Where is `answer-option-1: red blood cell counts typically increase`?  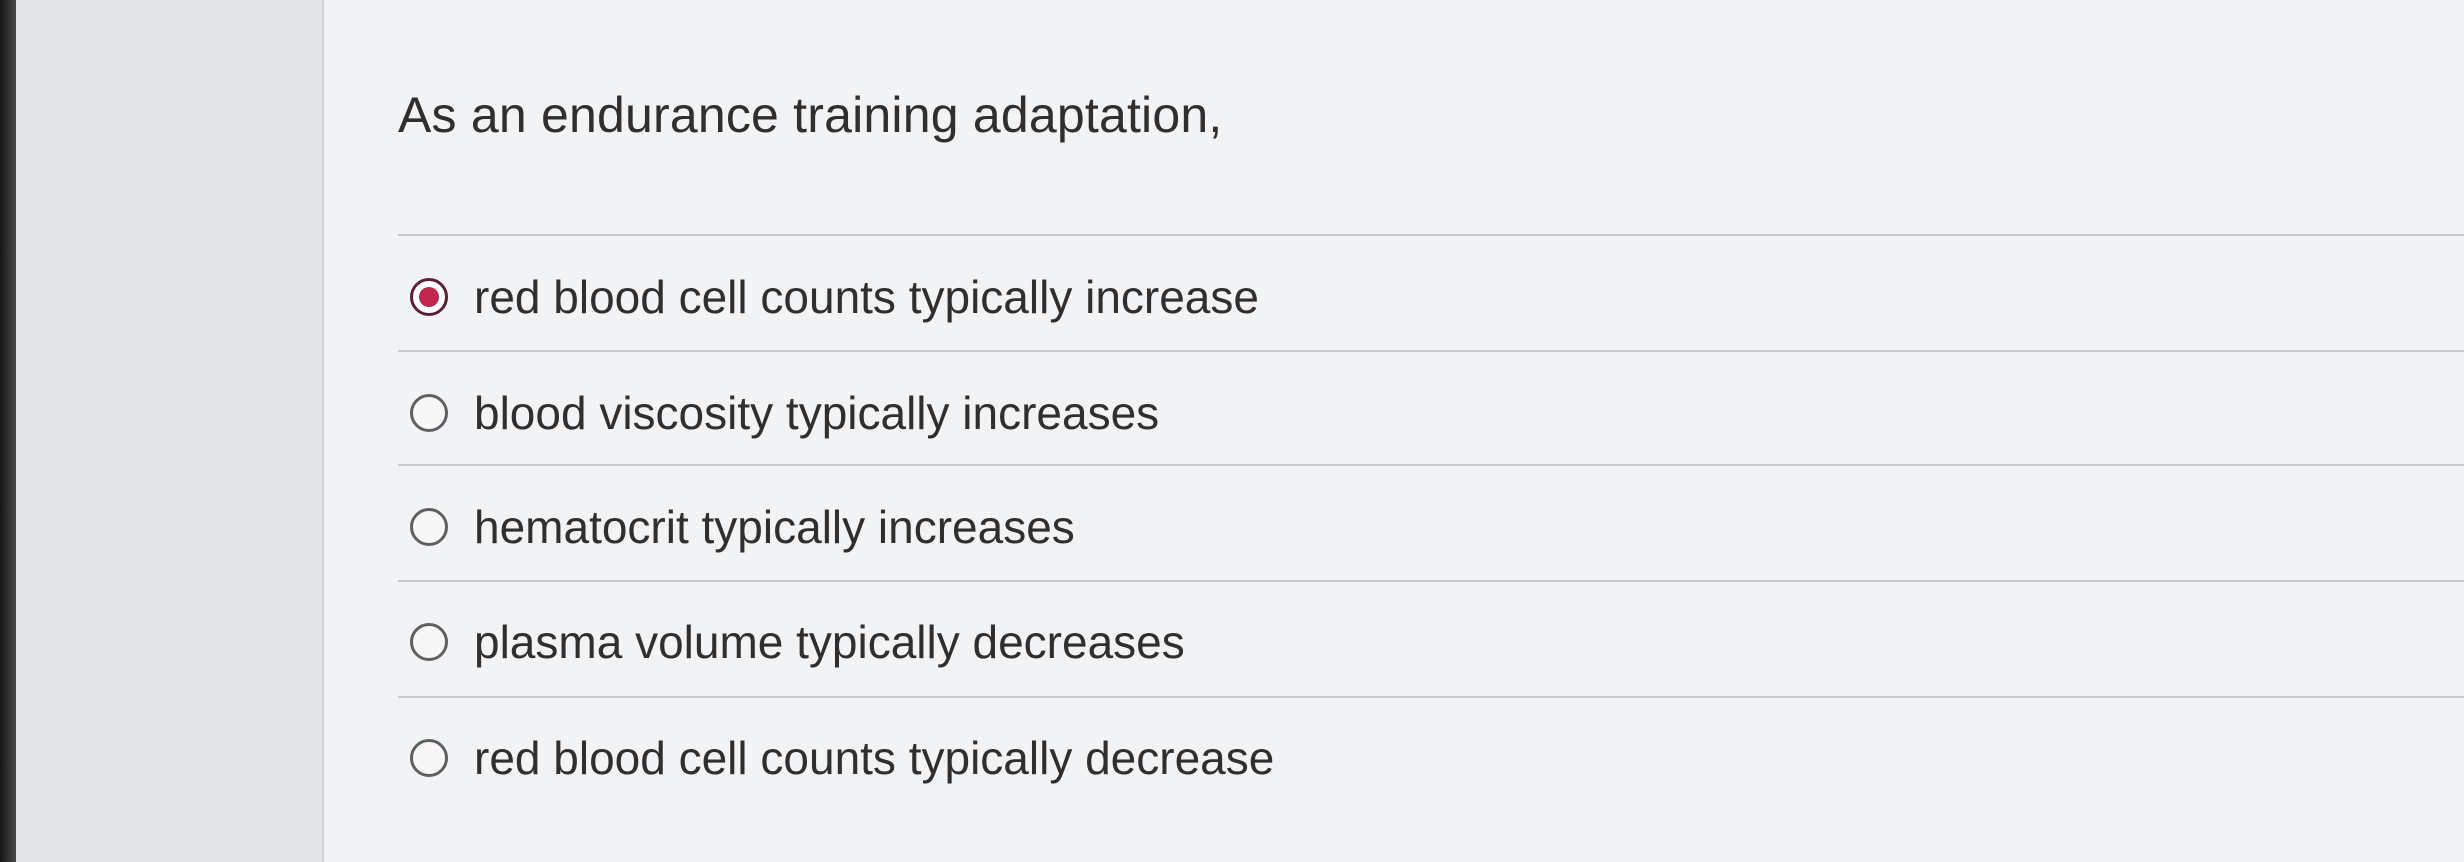
answer-option-1: red blood cell counts typically increase is located at coordinates (834, 297).